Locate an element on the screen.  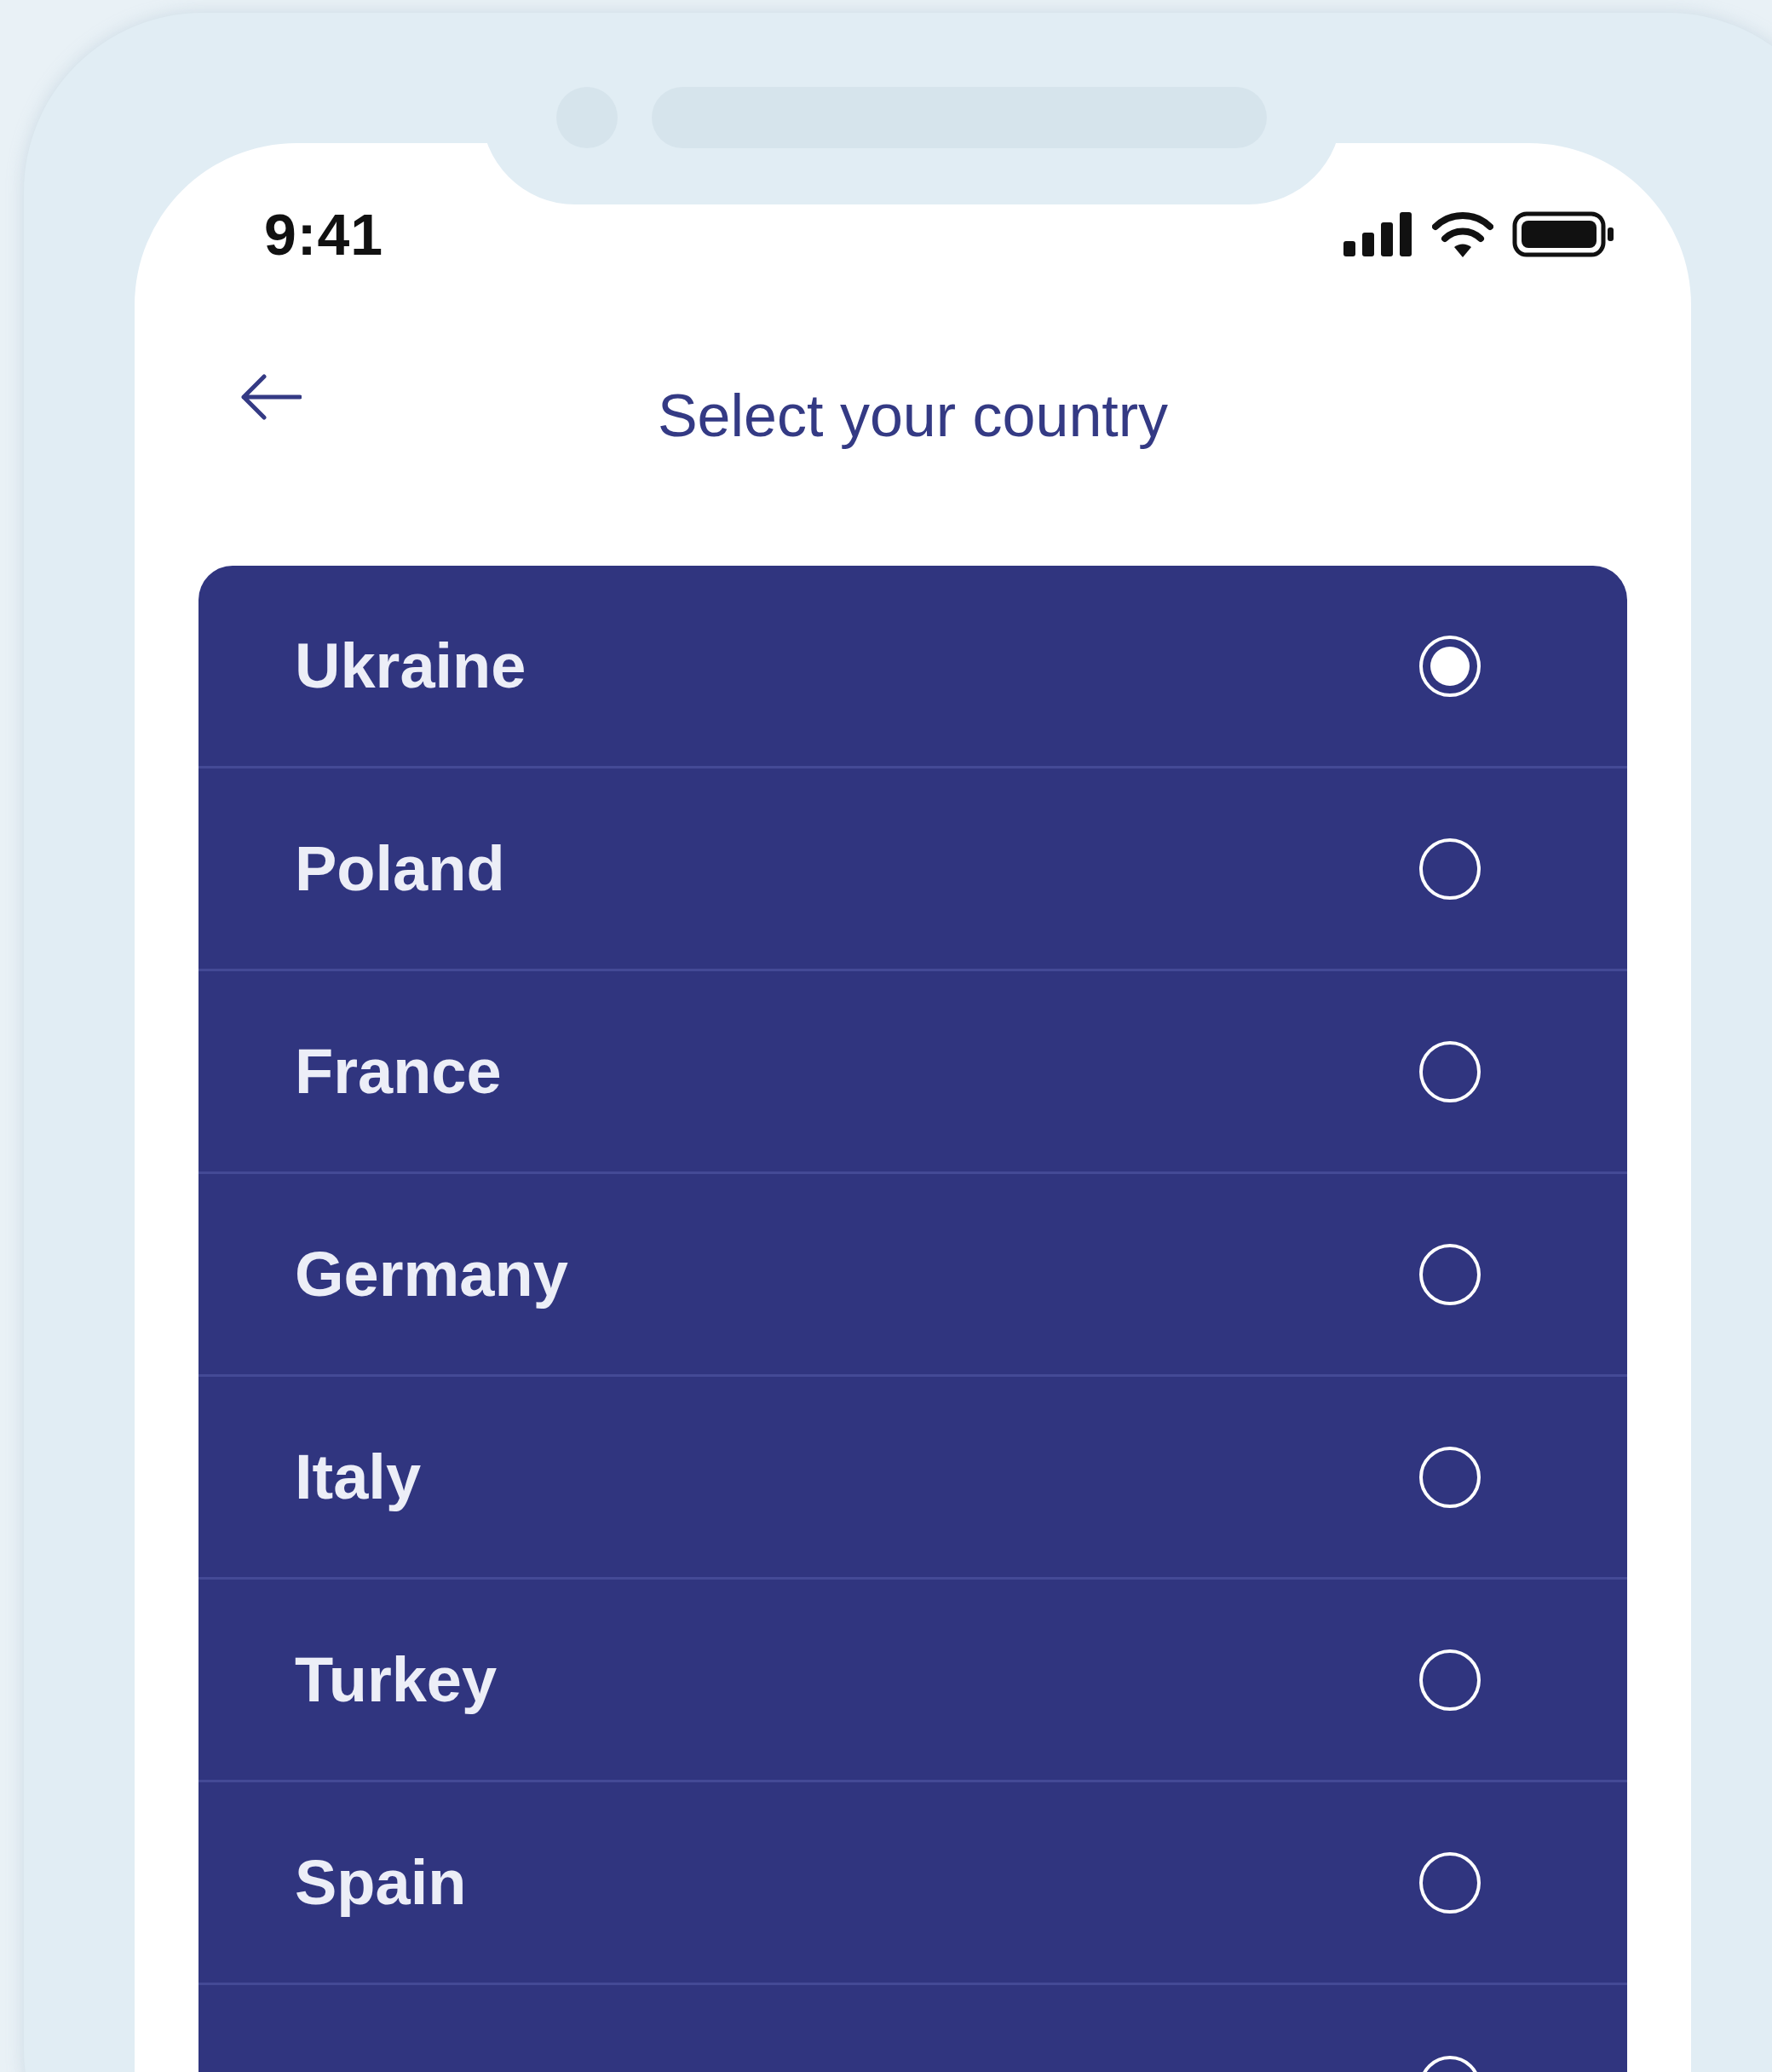
screen-title: Select your country is located at coordinates (913, 416).